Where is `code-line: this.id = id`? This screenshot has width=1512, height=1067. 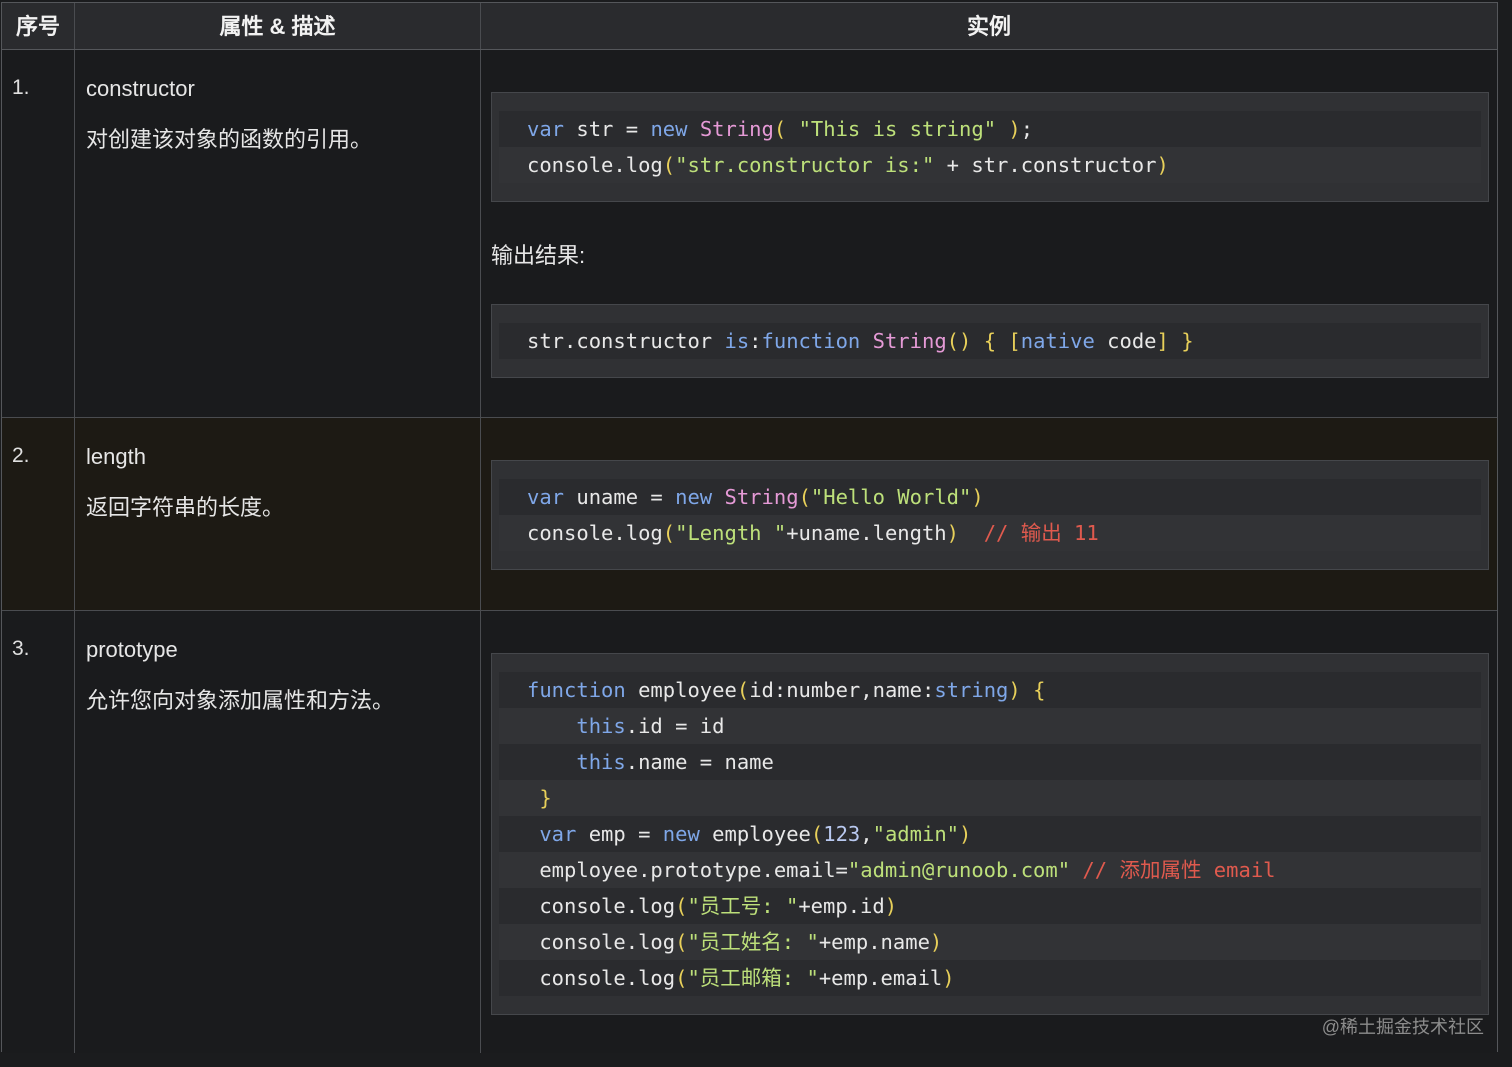
code-line: this.id = id is located at coordinates (990, 726).